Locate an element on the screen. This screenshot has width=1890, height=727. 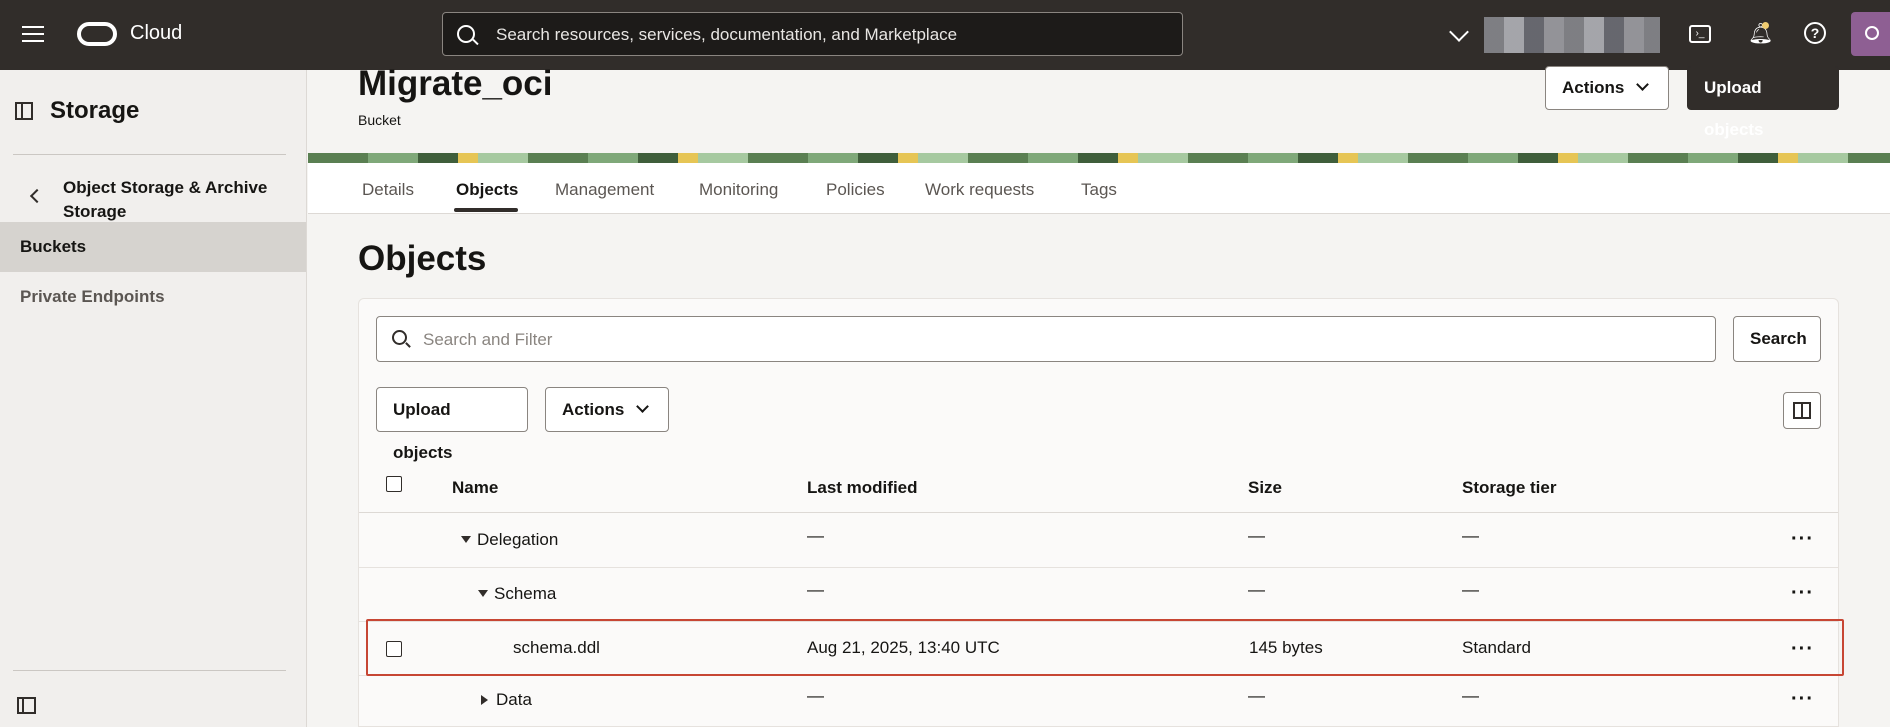
table-header: Name Last modified Size Storage tier is located at coordinates (1098, 489).